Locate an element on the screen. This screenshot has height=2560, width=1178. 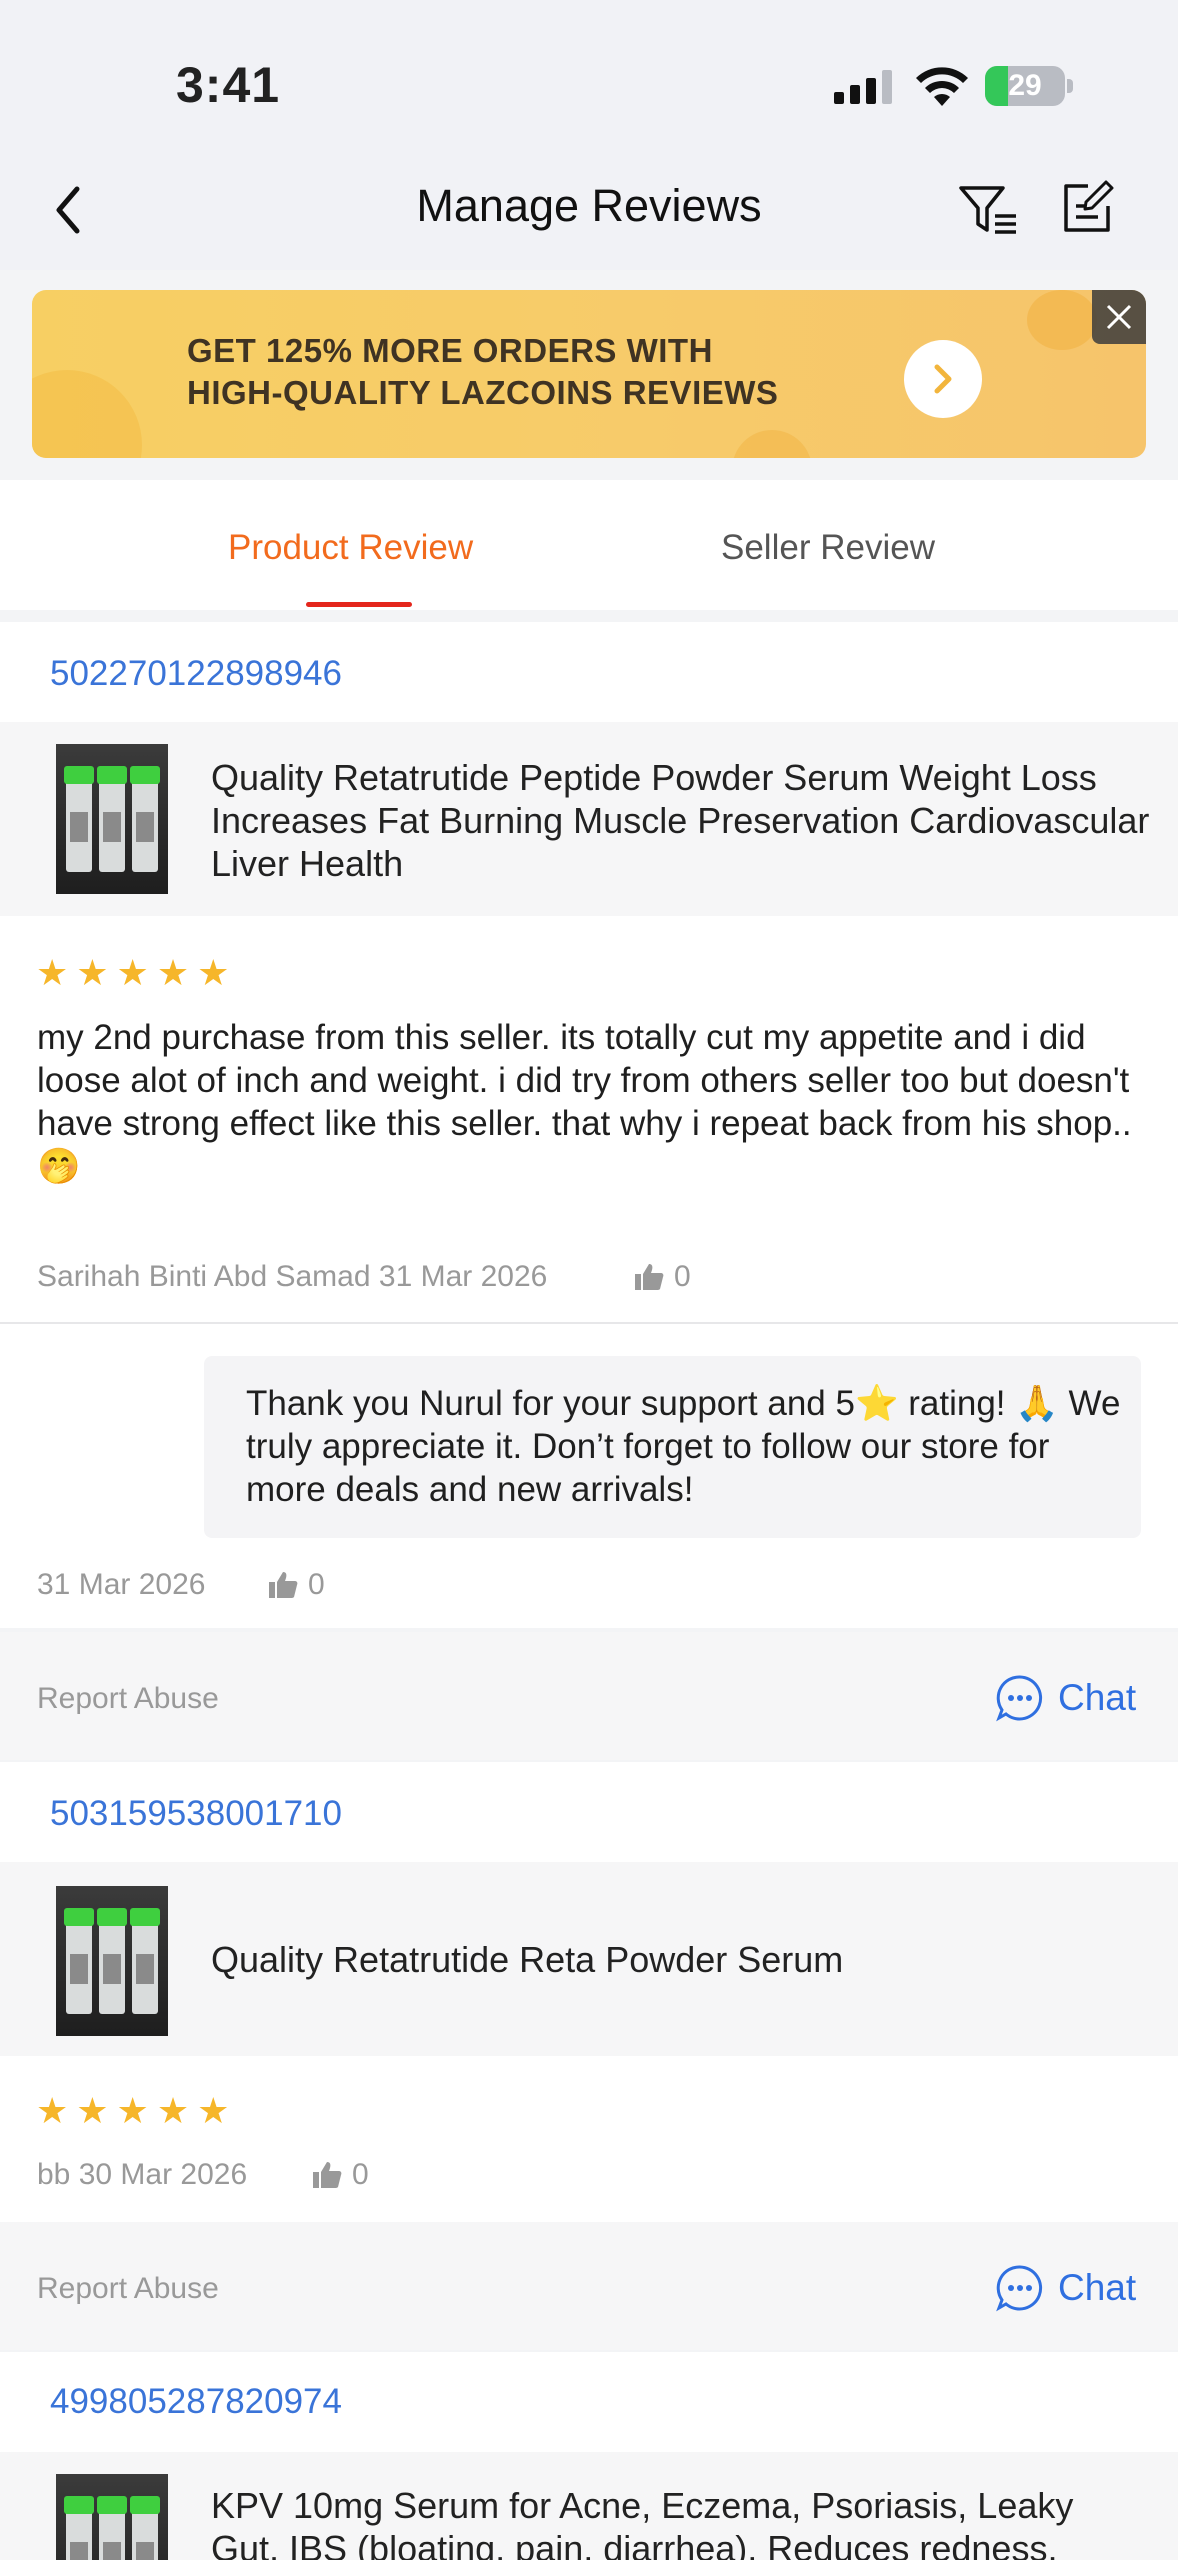
review-header: 503159538001710 is located at coordinates (589, 1812).